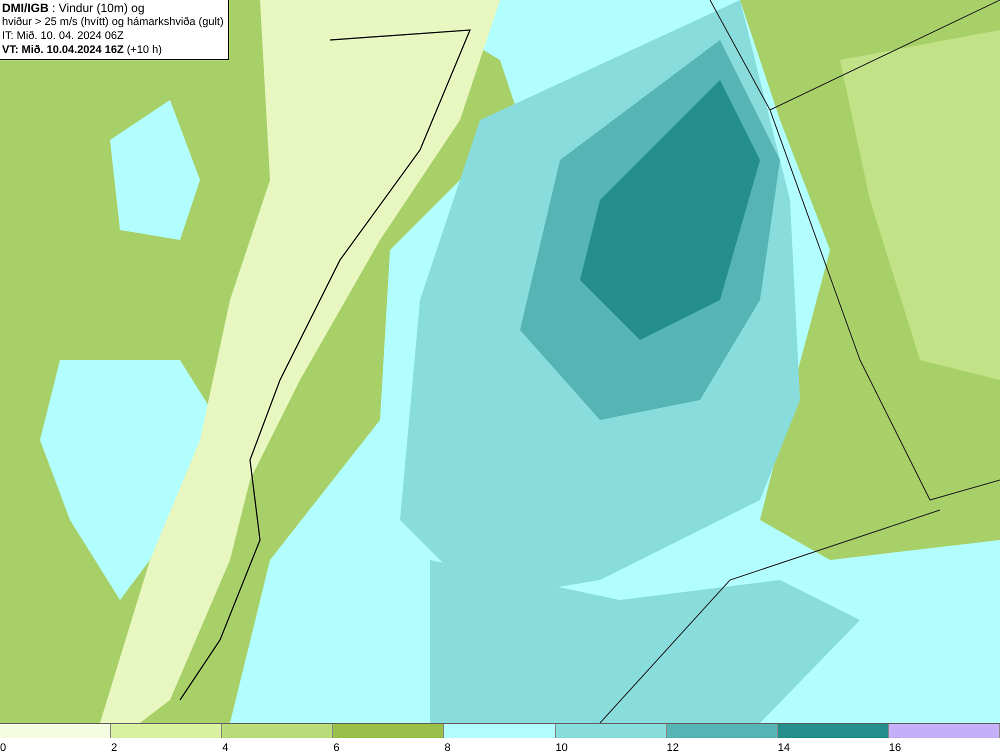  Describe the element at coordinates (3, 747) in the screenshot. I see `legend-tick-label: 0` at that location.